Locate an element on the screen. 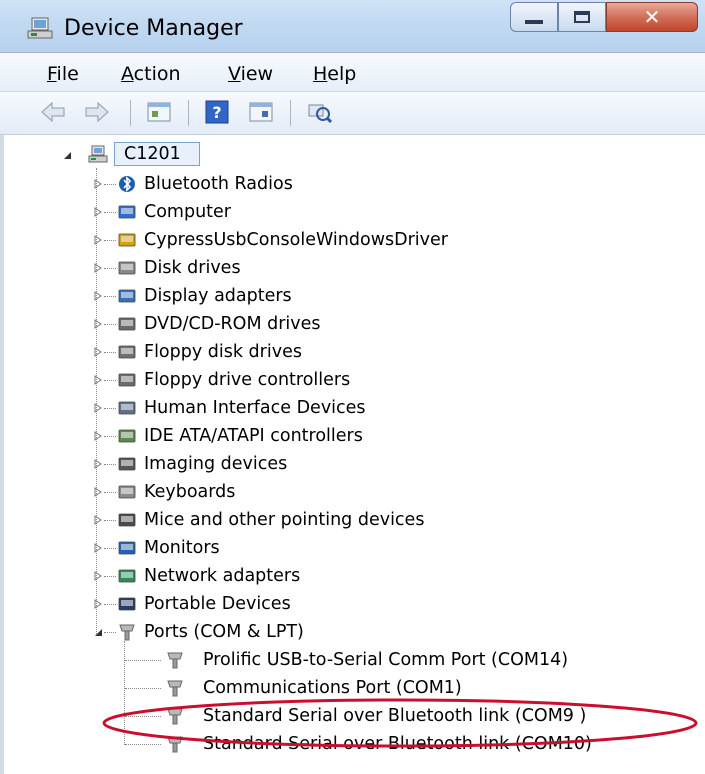  menu-file-label: ile is located at coordinates (67, 74).